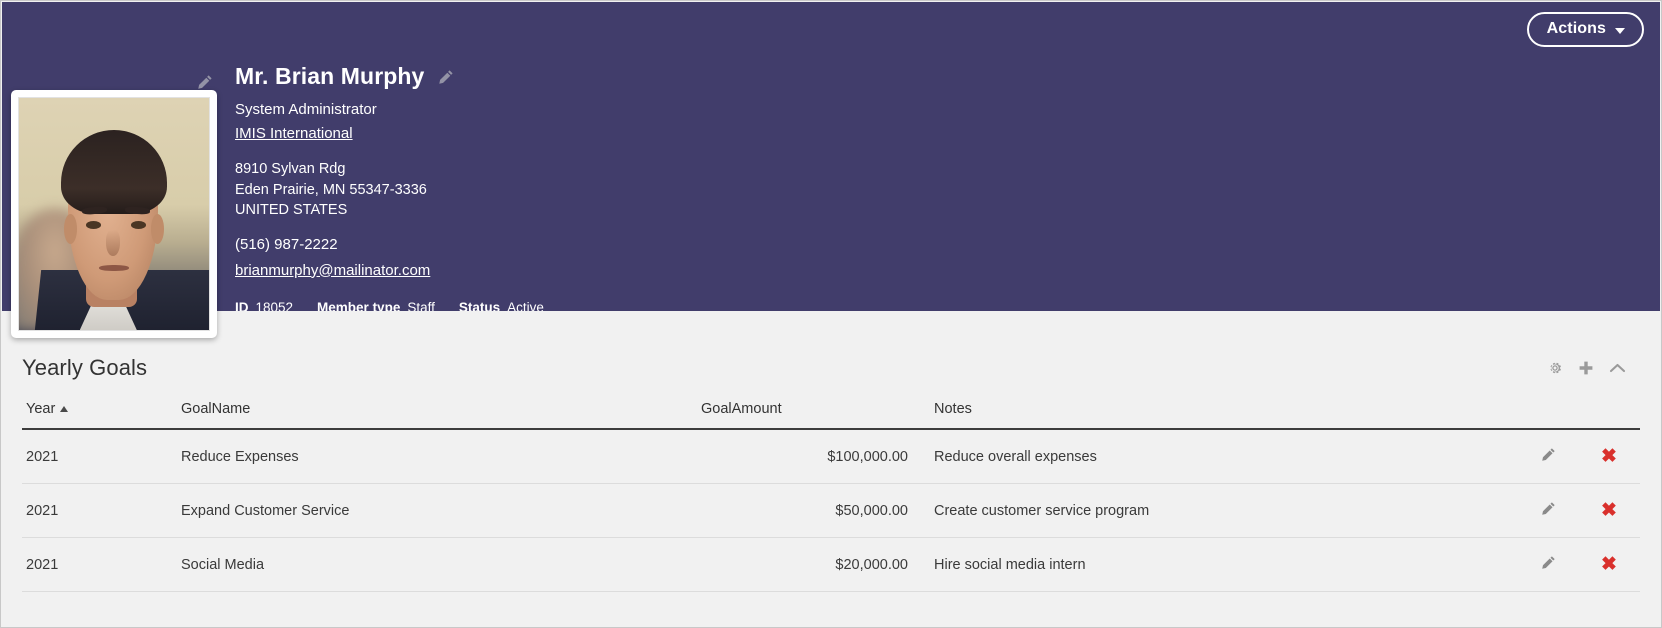 This screenshot has height=628, width=1662. I want to click on cell-goalamount: $50,000.00, so click(804, 510).